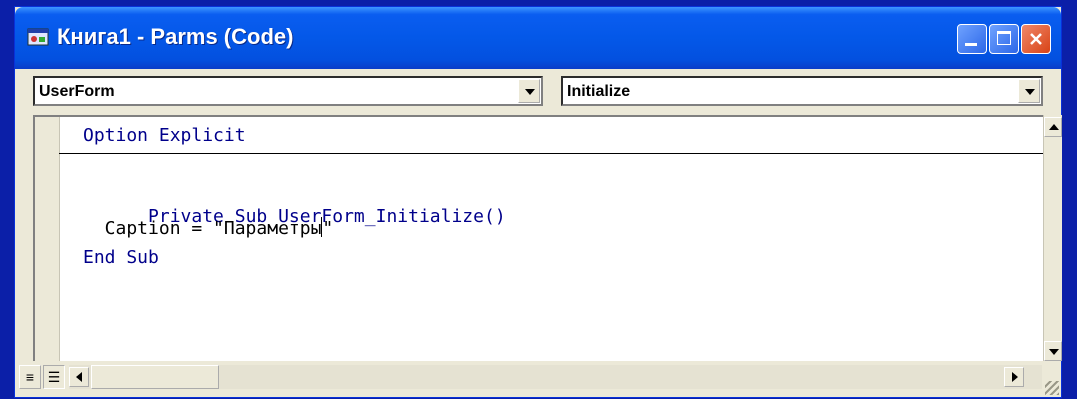  I want to click on procedure-view-button: ≡, so click(30, 377).